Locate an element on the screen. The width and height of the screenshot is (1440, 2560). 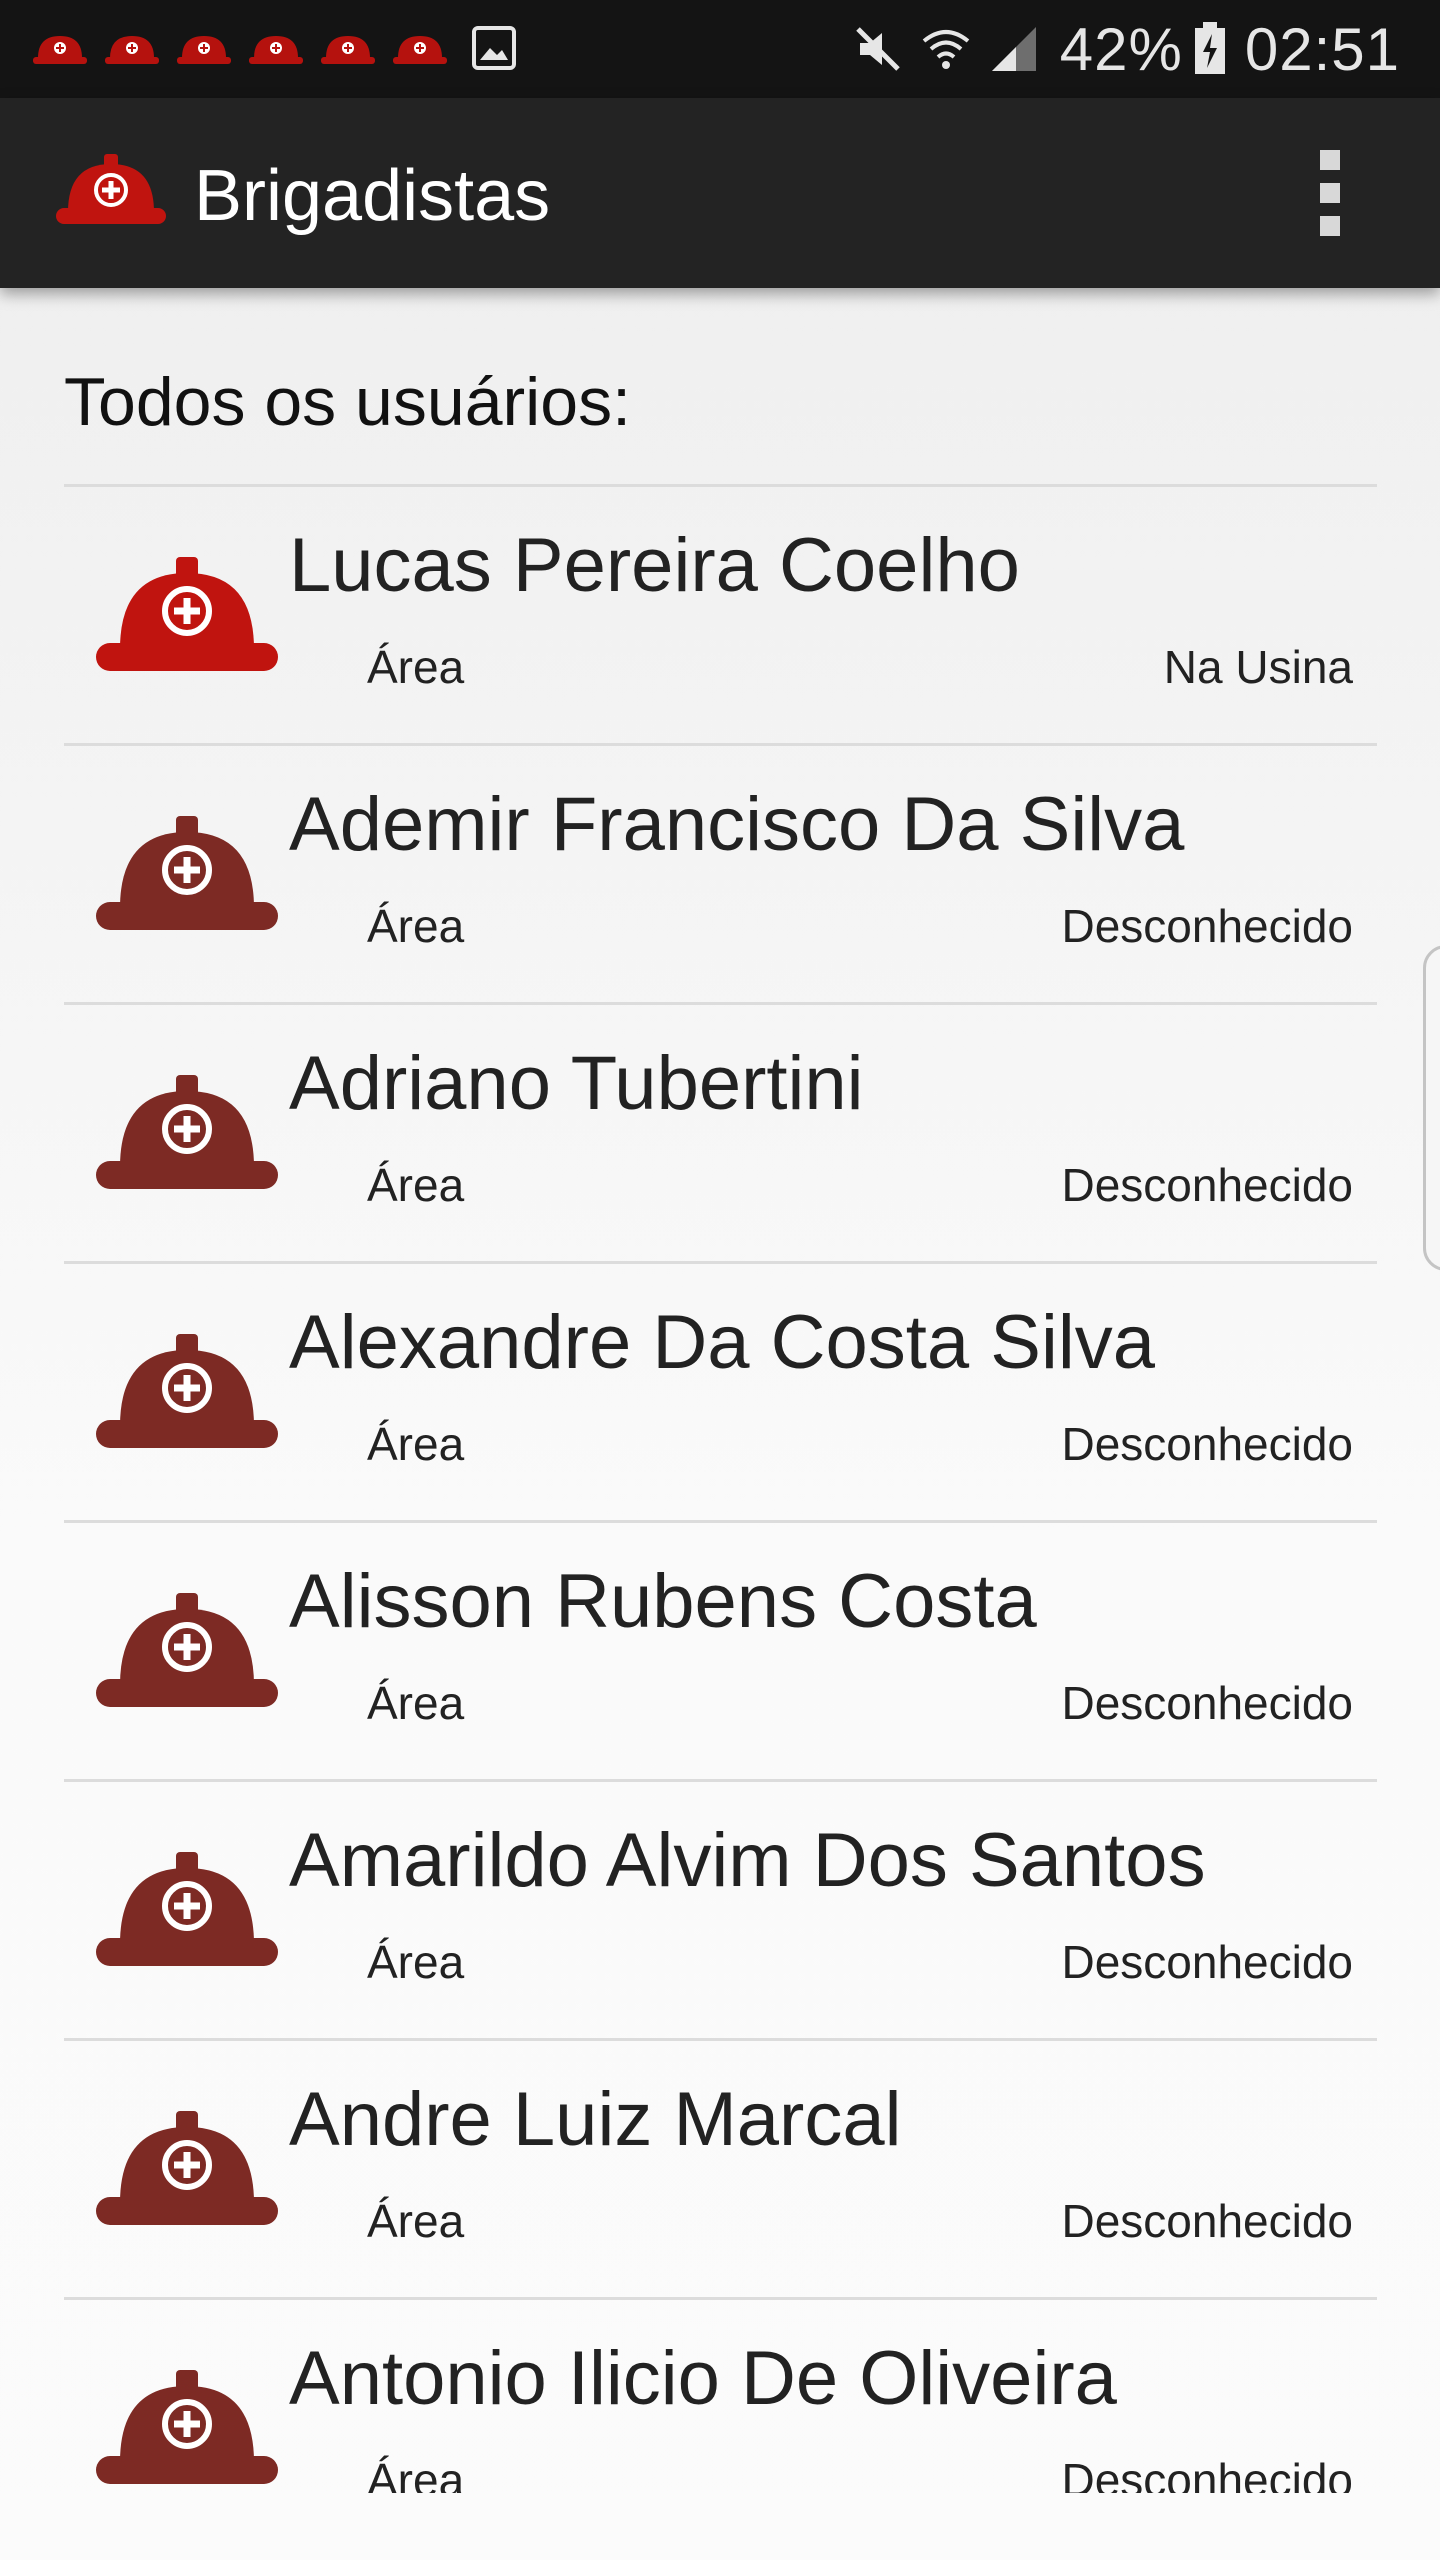
user-name: Ademir Francisco Da Silva is located at coordinates (737, 824).